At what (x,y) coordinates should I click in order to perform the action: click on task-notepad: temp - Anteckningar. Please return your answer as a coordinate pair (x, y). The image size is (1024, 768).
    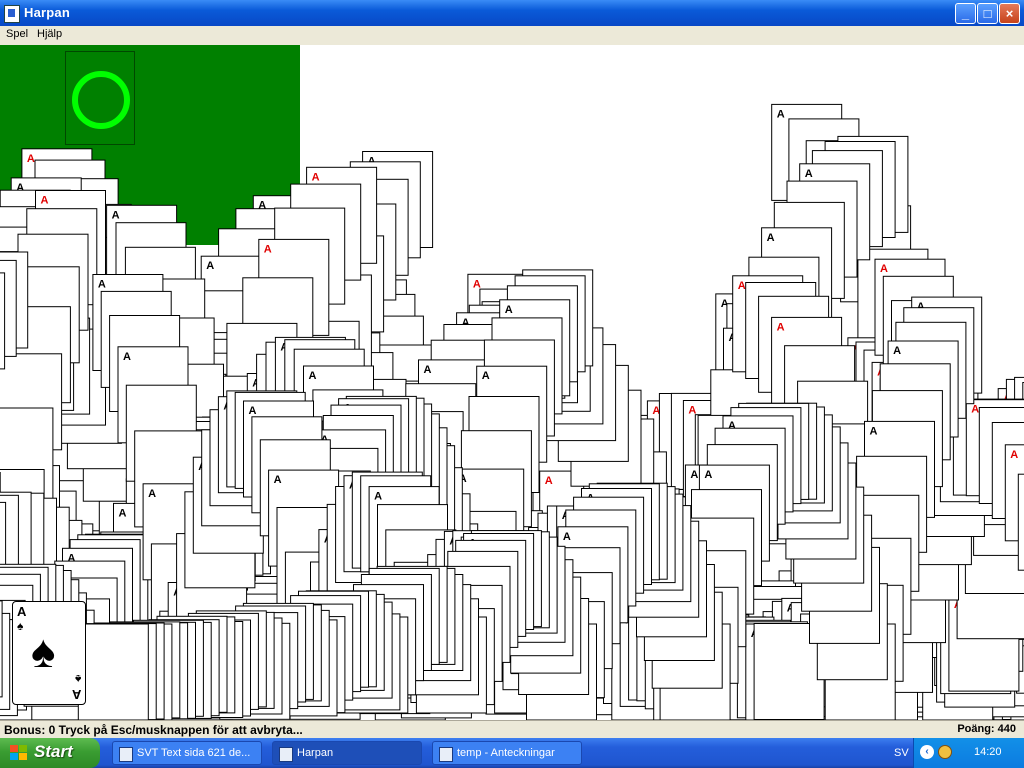
    Looking at the image, I should click on (507, 753).